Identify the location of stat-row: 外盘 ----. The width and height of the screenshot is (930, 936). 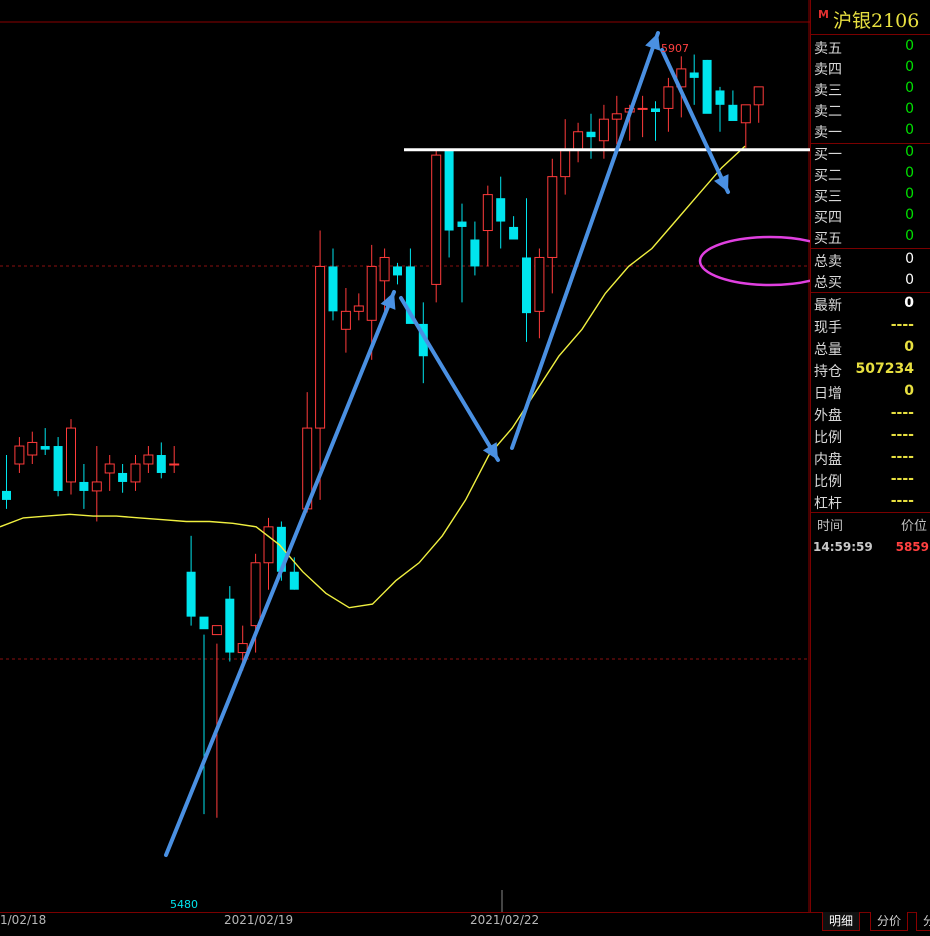
(870, 414).